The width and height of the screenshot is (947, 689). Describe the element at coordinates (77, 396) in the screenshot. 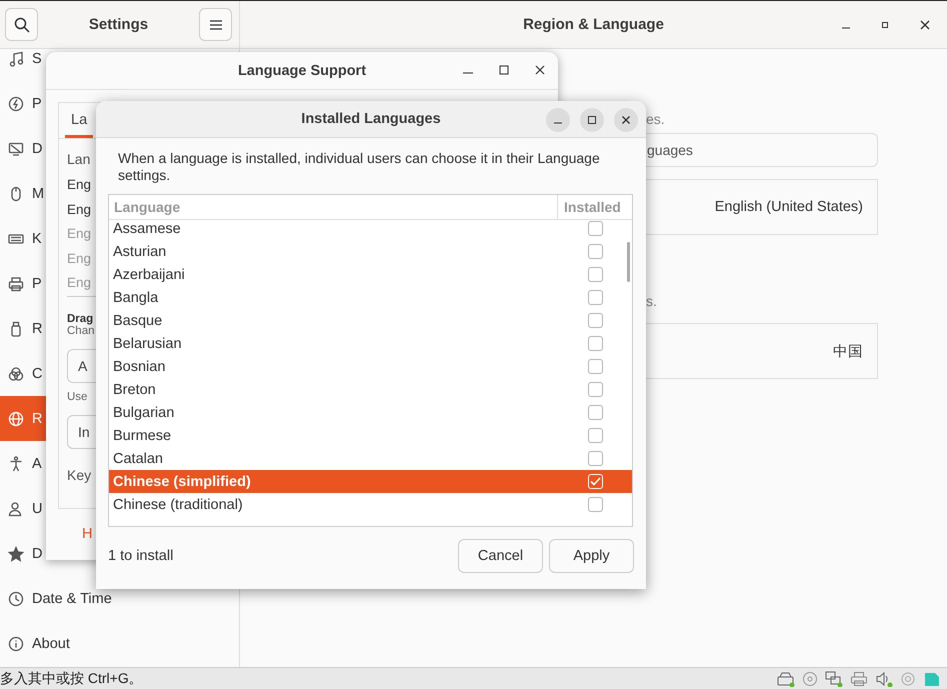

I see `description-text: Use` at that location.